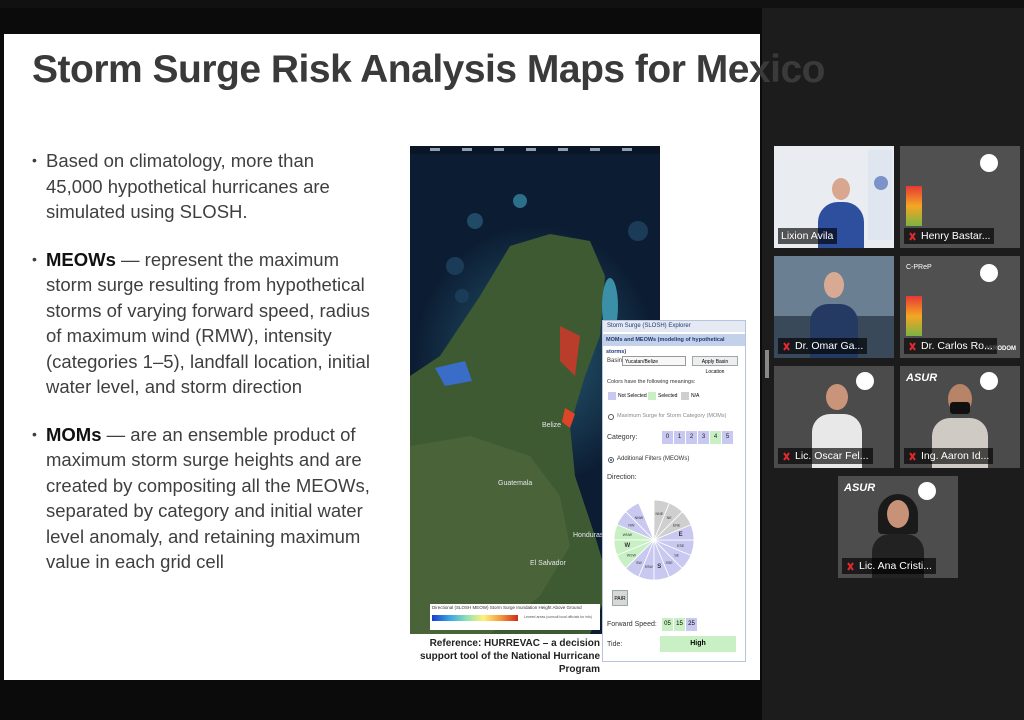  What do you see at coordinates (681, 546) in the screenshot?
I see `direction-label-ese: ESE` at bounding box center [681, 546].